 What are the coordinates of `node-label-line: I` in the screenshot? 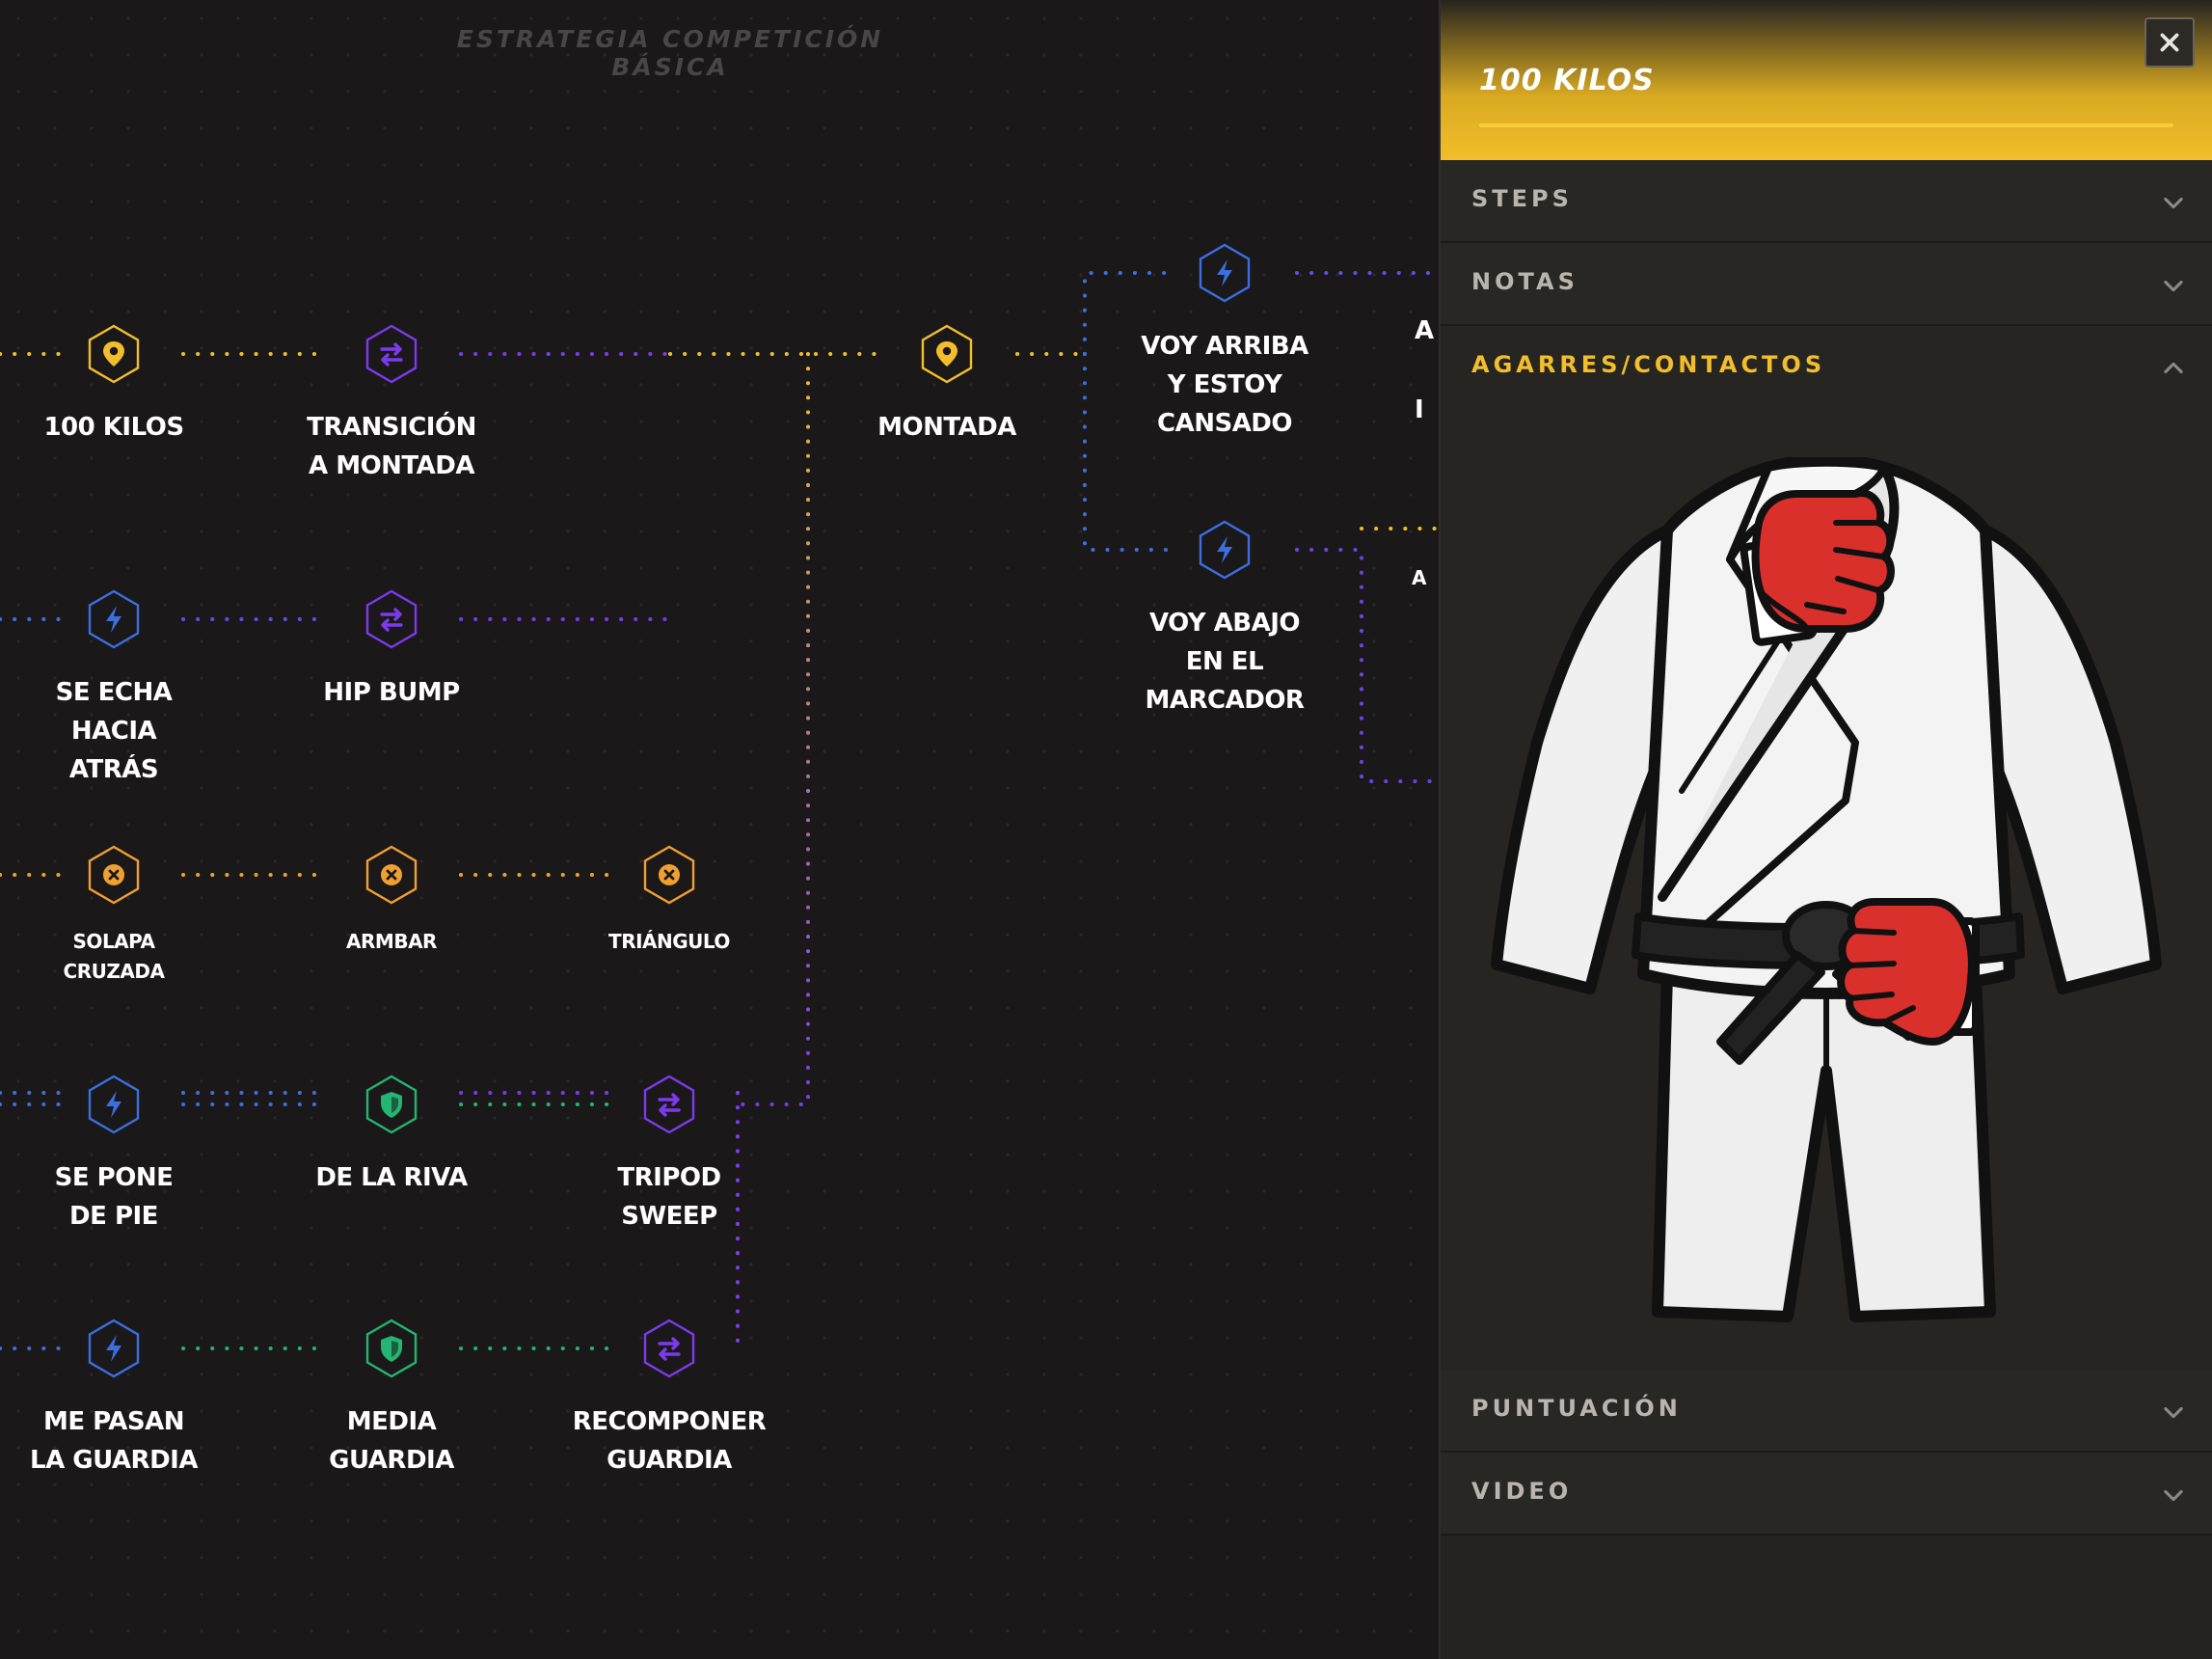 It's located at (1419, 409).